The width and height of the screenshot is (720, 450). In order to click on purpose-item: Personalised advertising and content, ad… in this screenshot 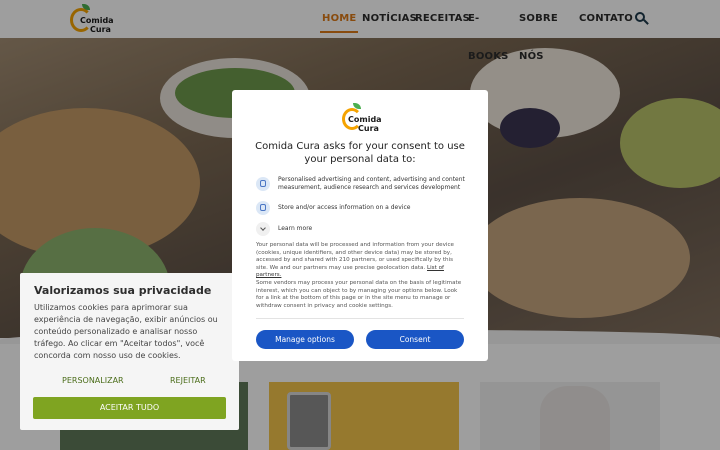, I will do `click(363, 184)`.